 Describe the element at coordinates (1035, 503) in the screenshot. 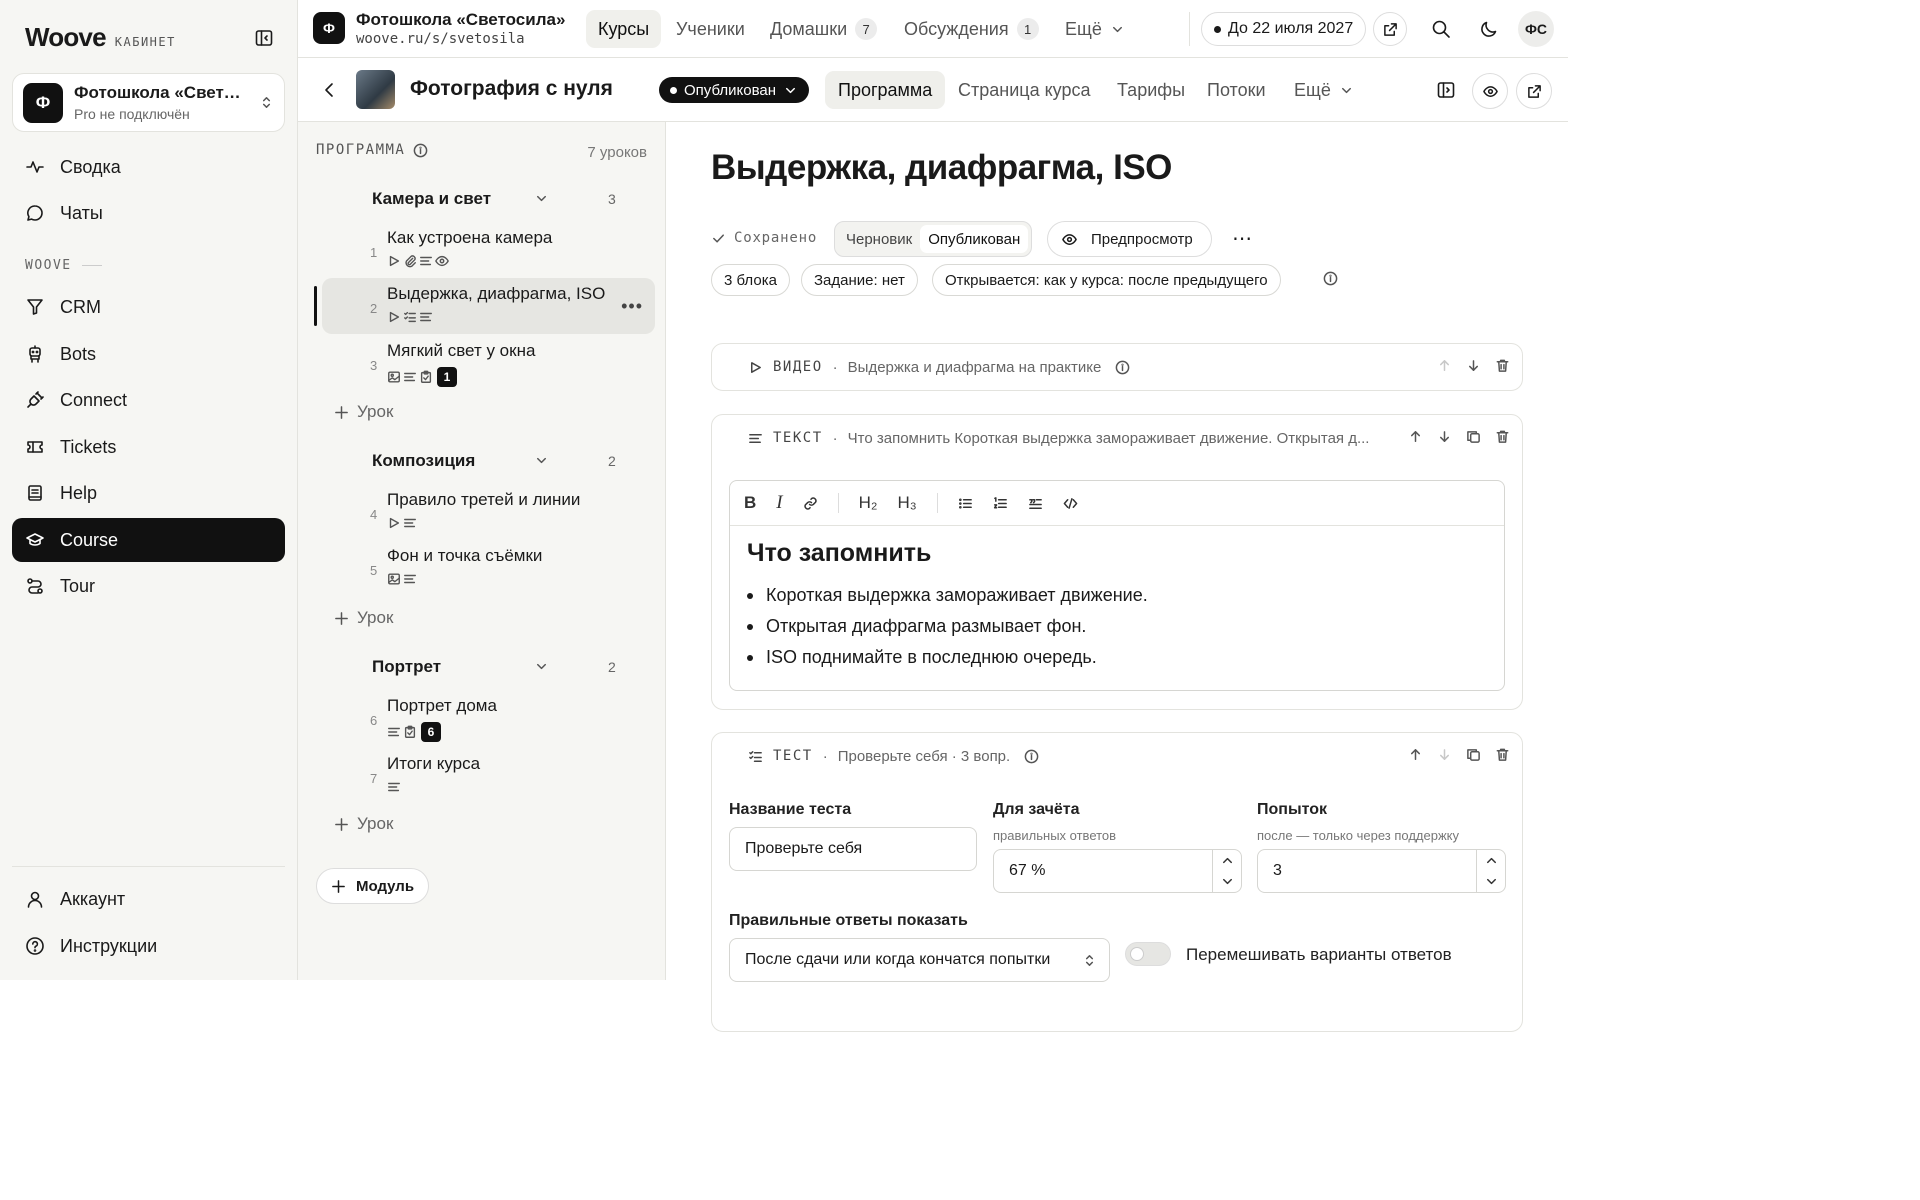

I see `quote-button` at that location.